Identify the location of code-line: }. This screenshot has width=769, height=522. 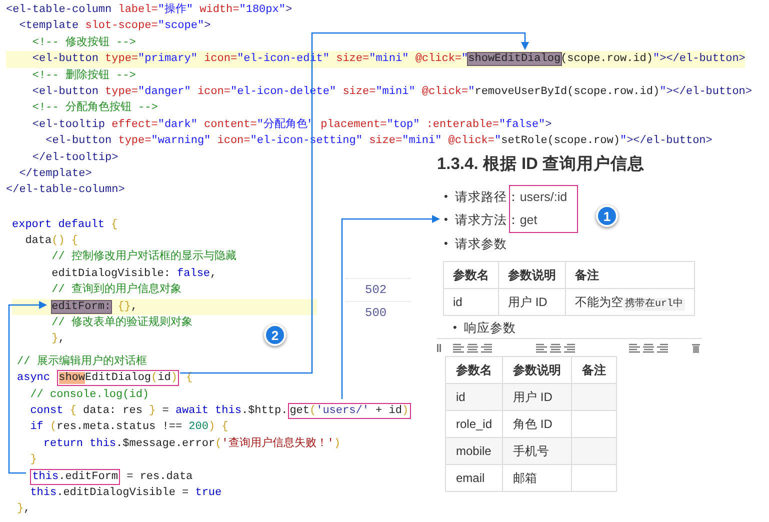
(33, 460).